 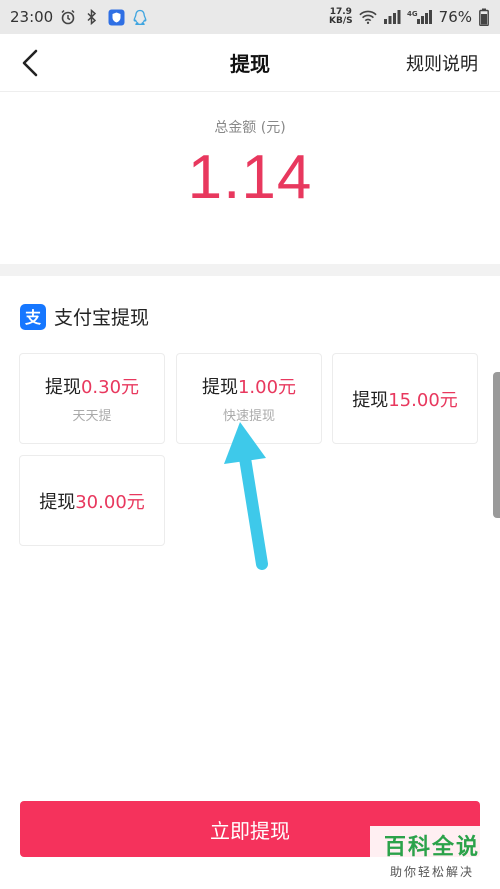 I want to click on signal-4g-icon: 4G, so click(x=420, y=17).